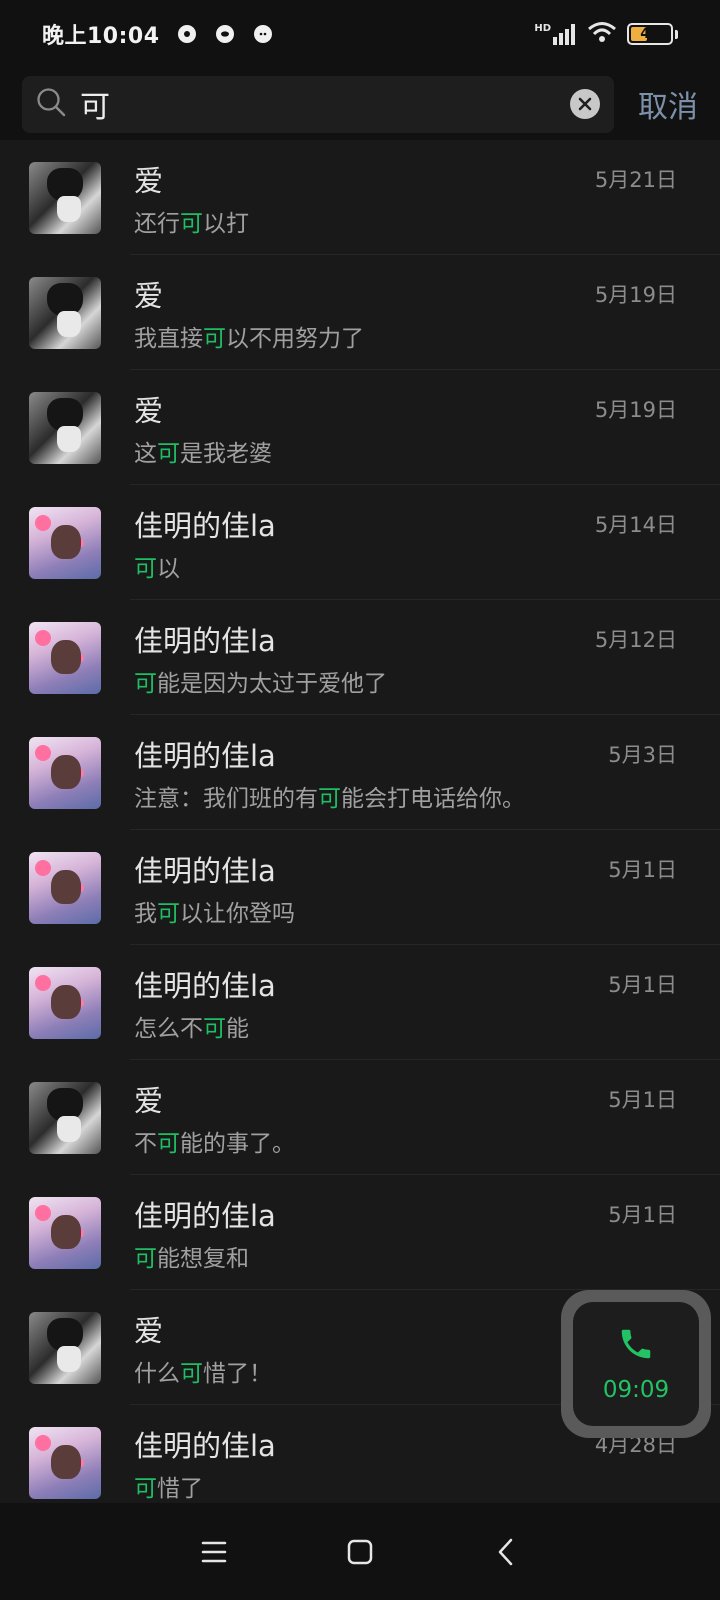  What do you see at coordinates (360, 1232) in the screenshot?
I see `result-row: 佳明的佳la 可能想复和 5月1日` at bounding box center [360, 1232].